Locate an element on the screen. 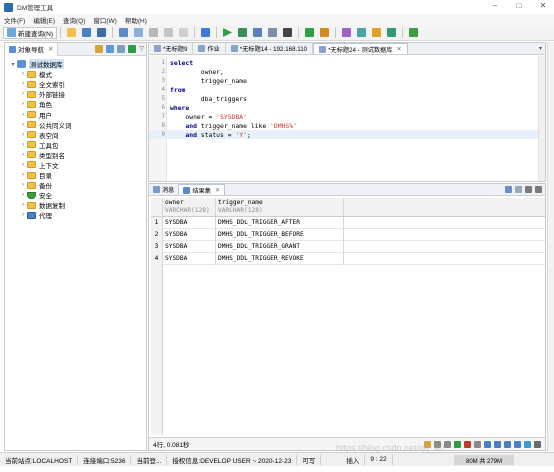 This screenshot has width=554, height=472. previous-page-icon is located at coordinates (497, 444).